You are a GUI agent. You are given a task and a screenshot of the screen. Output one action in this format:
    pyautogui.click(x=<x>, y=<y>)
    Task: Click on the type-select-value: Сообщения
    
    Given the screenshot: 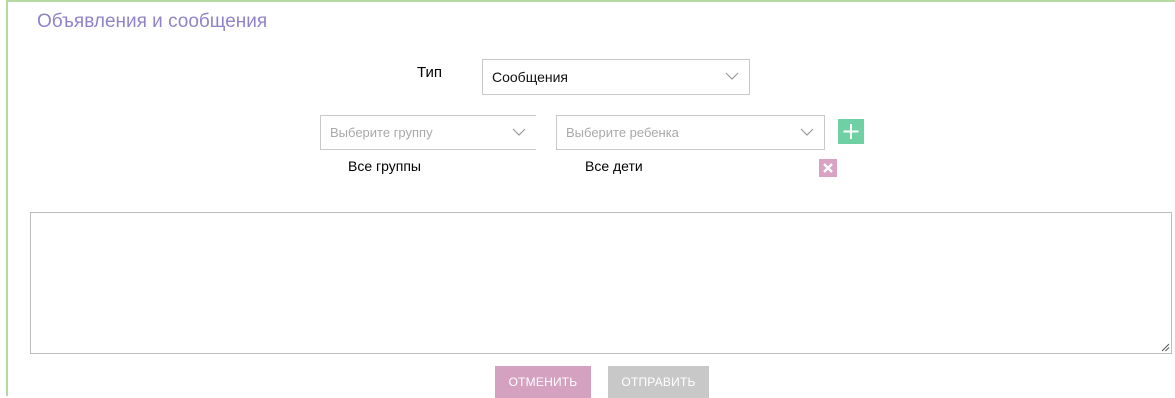 What is the action you would take?
    pyautogui.click(x=530, y=77)
    